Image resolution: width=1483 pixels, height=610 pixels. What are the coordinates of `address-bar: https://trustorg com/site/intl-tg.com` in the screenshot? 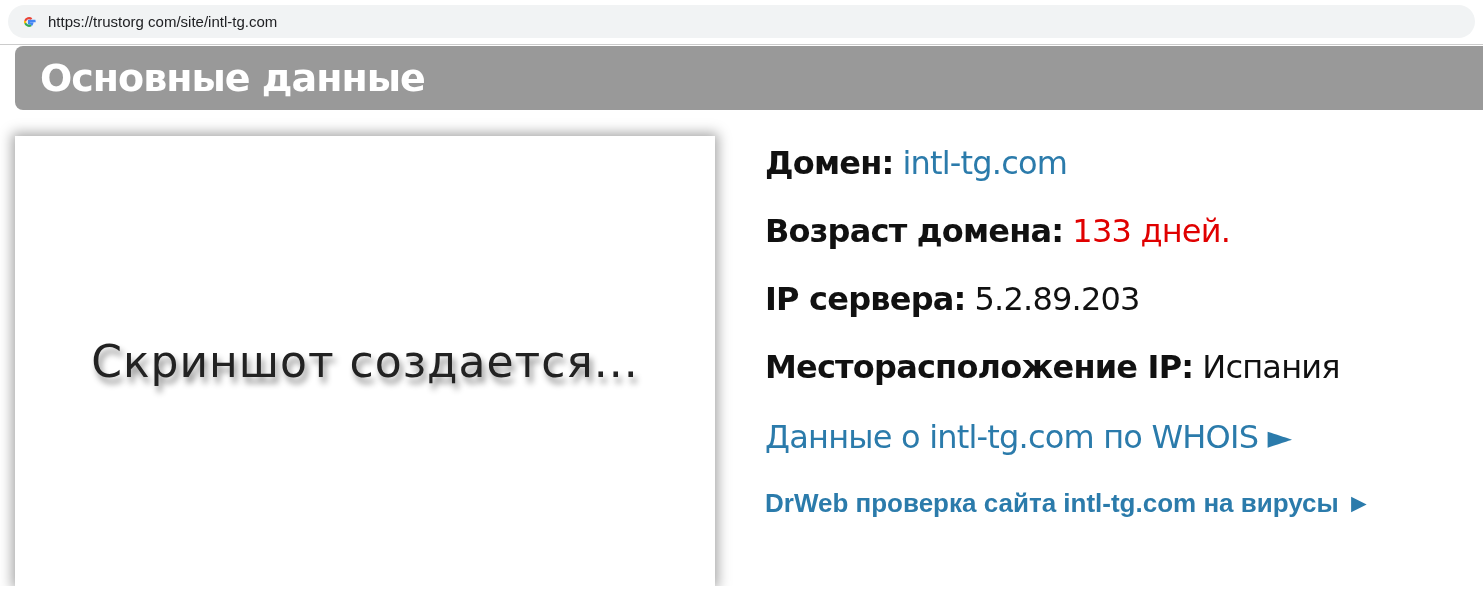 It's located at (741, 21).